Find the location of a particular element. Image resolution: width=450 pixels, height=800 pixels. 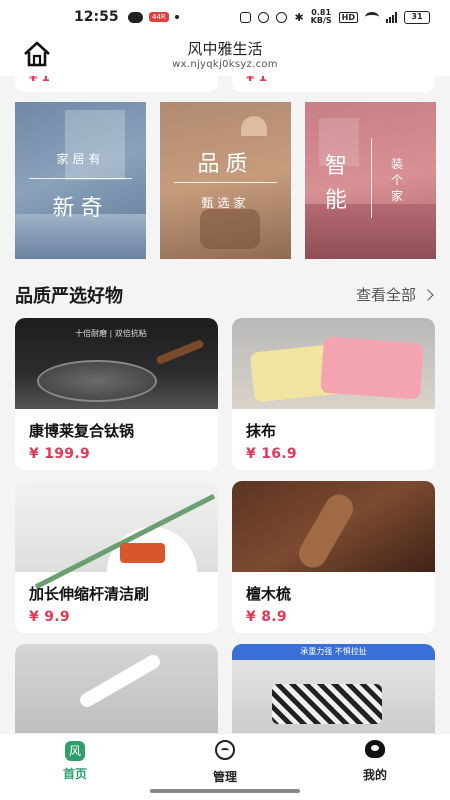

status-notifications: 44R is located at coordinates (153, 17).